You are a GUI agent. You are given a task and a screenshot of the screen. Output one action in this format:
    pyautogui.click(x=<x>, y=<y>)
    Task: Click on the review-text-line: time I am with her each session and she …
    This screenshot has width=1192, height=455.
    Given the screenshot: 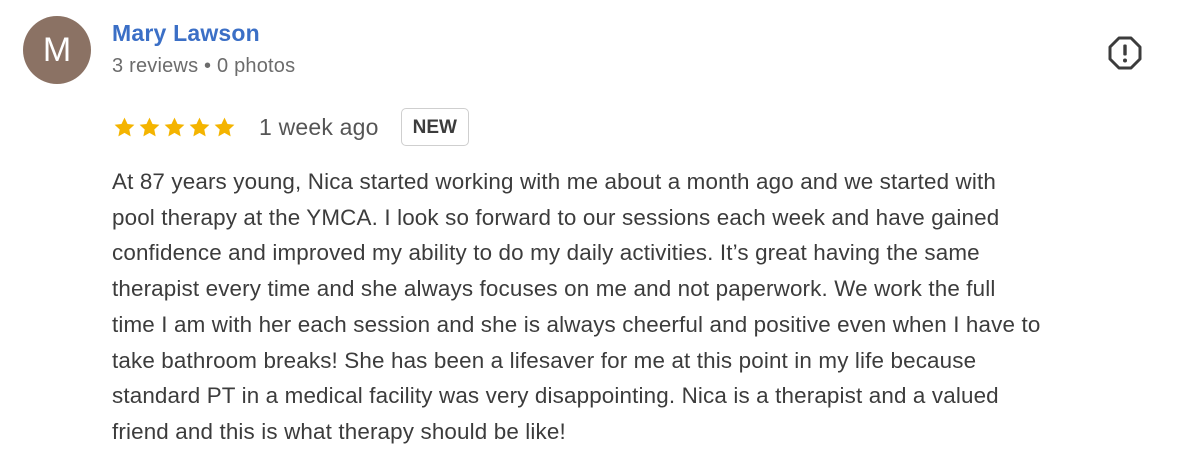 What is the action you would take?
    pyautogui.click(x=576, y=324)
    